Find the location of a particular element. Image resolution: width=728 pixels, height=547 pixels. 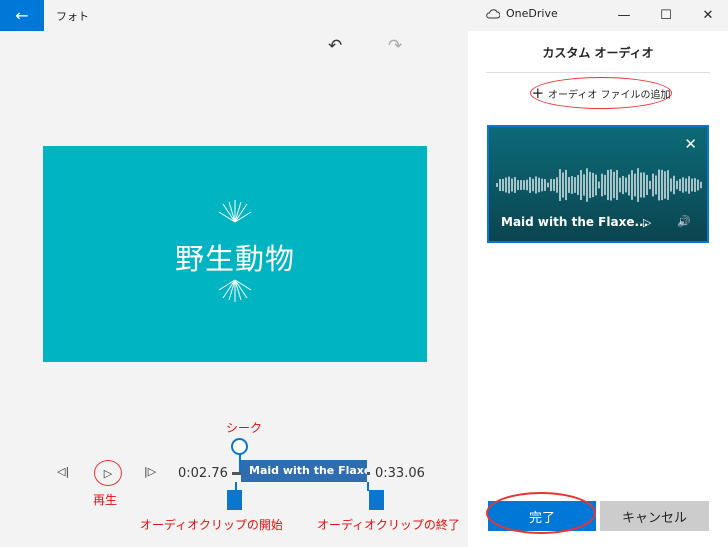

play-button: ▷ is located at coordinates (108, 473).